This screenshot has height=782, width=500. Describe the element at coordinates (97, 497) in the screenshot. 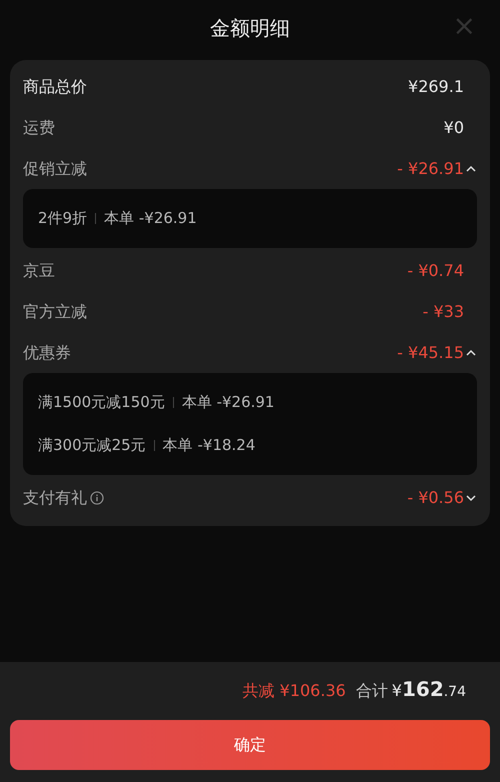

I see `info-icon` at that location.